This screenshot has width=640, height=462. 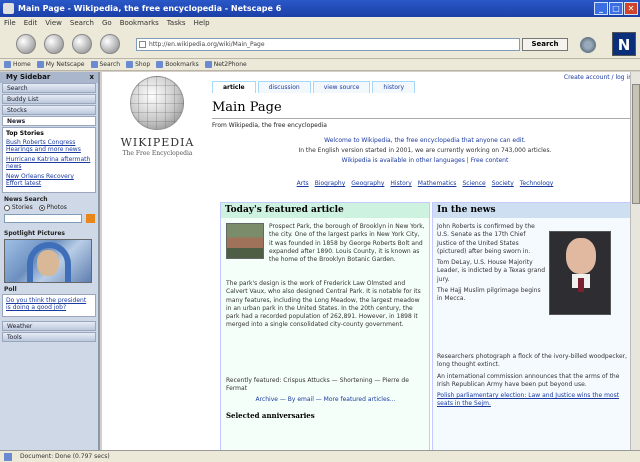 I want to click on scrollbar-thumb, so click(x=636, y=144).